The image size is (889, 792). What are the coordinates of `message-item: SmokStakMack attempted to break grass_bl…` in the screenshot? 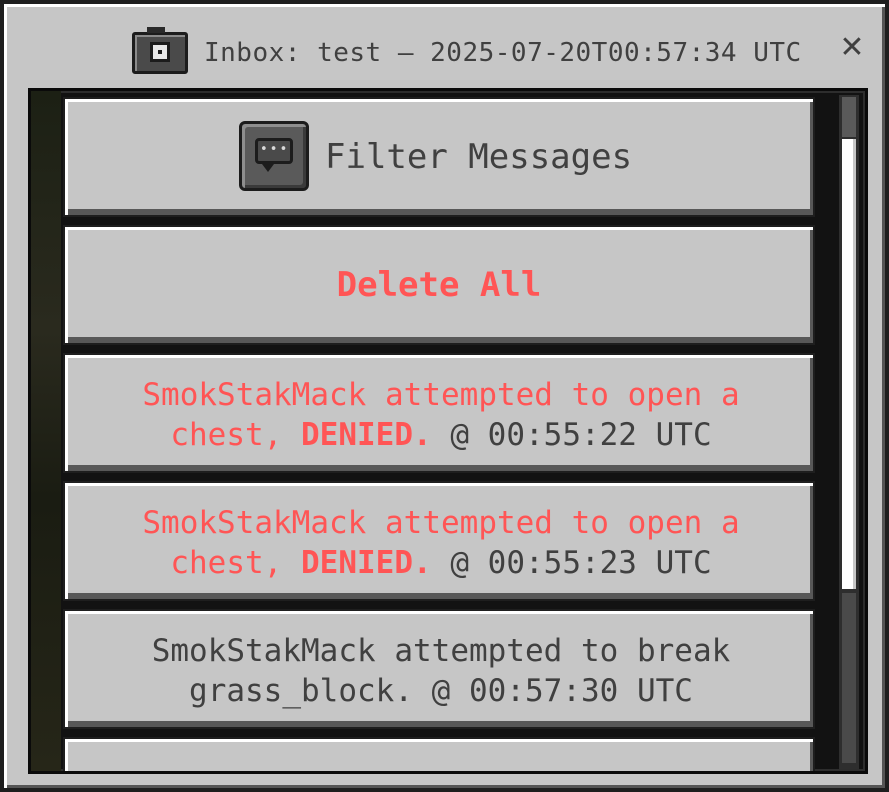 It's located at (439, 669).